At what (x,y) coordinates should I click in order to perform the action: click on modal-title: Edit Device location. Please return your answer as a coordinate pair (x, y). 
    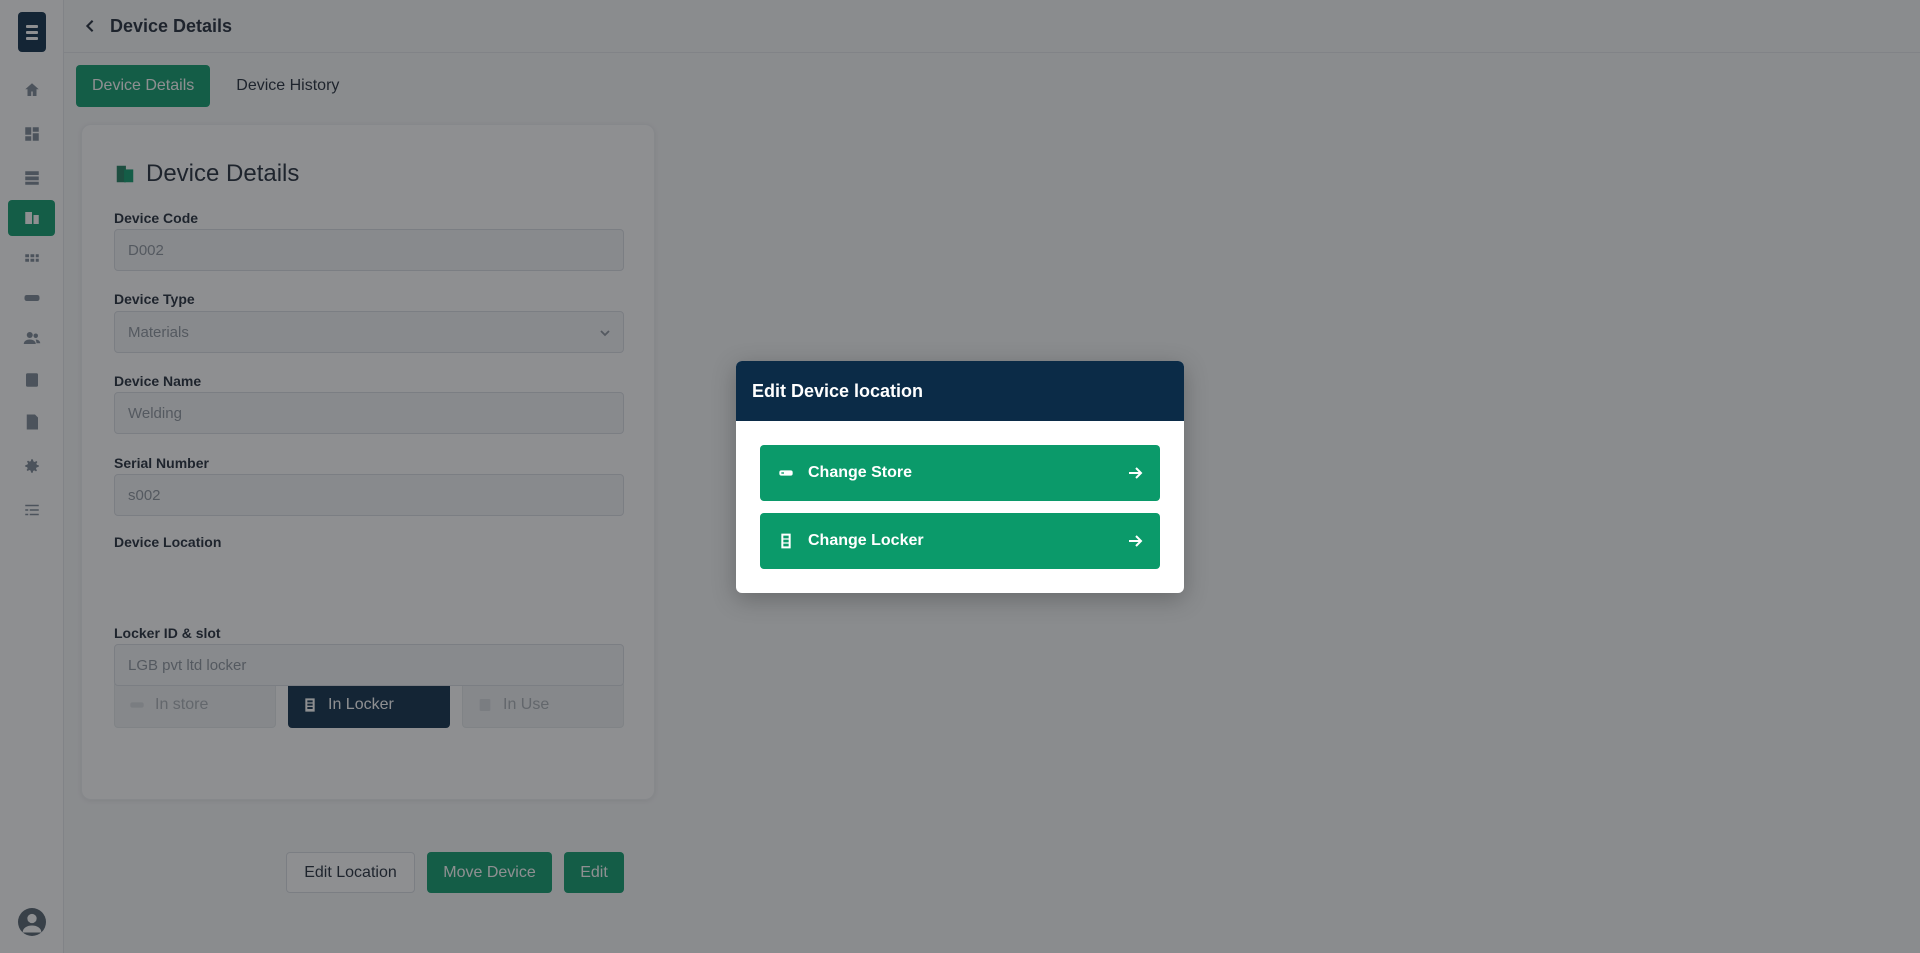
    Looking at the image, I should click on (960, 391).